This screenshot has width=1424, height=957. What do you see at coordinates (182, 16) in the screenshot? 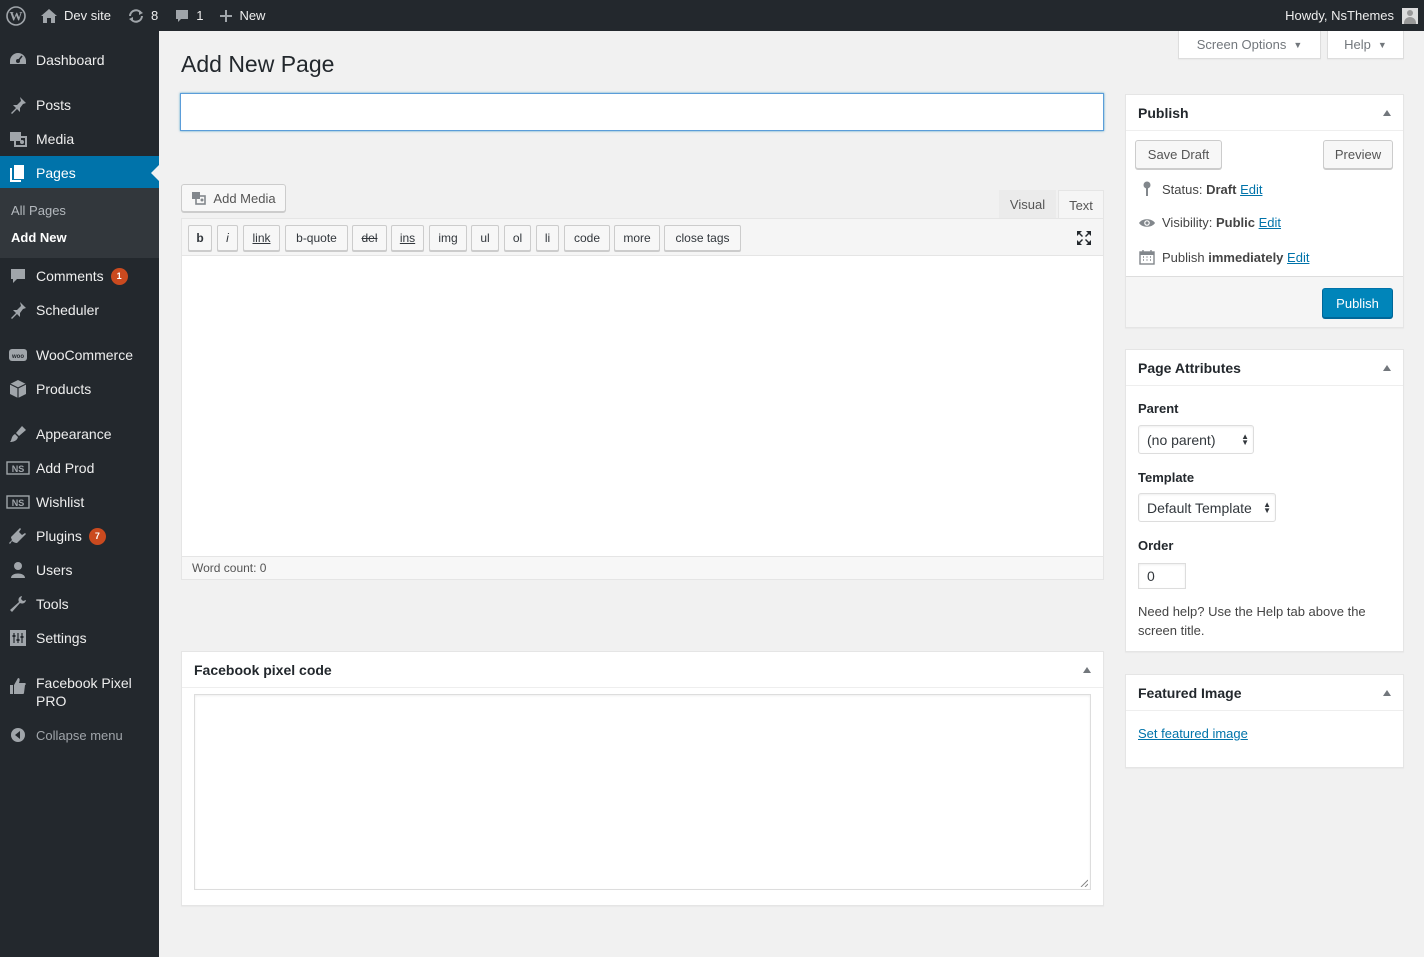
I see `comment-icon` at bounding box center [182, 16].